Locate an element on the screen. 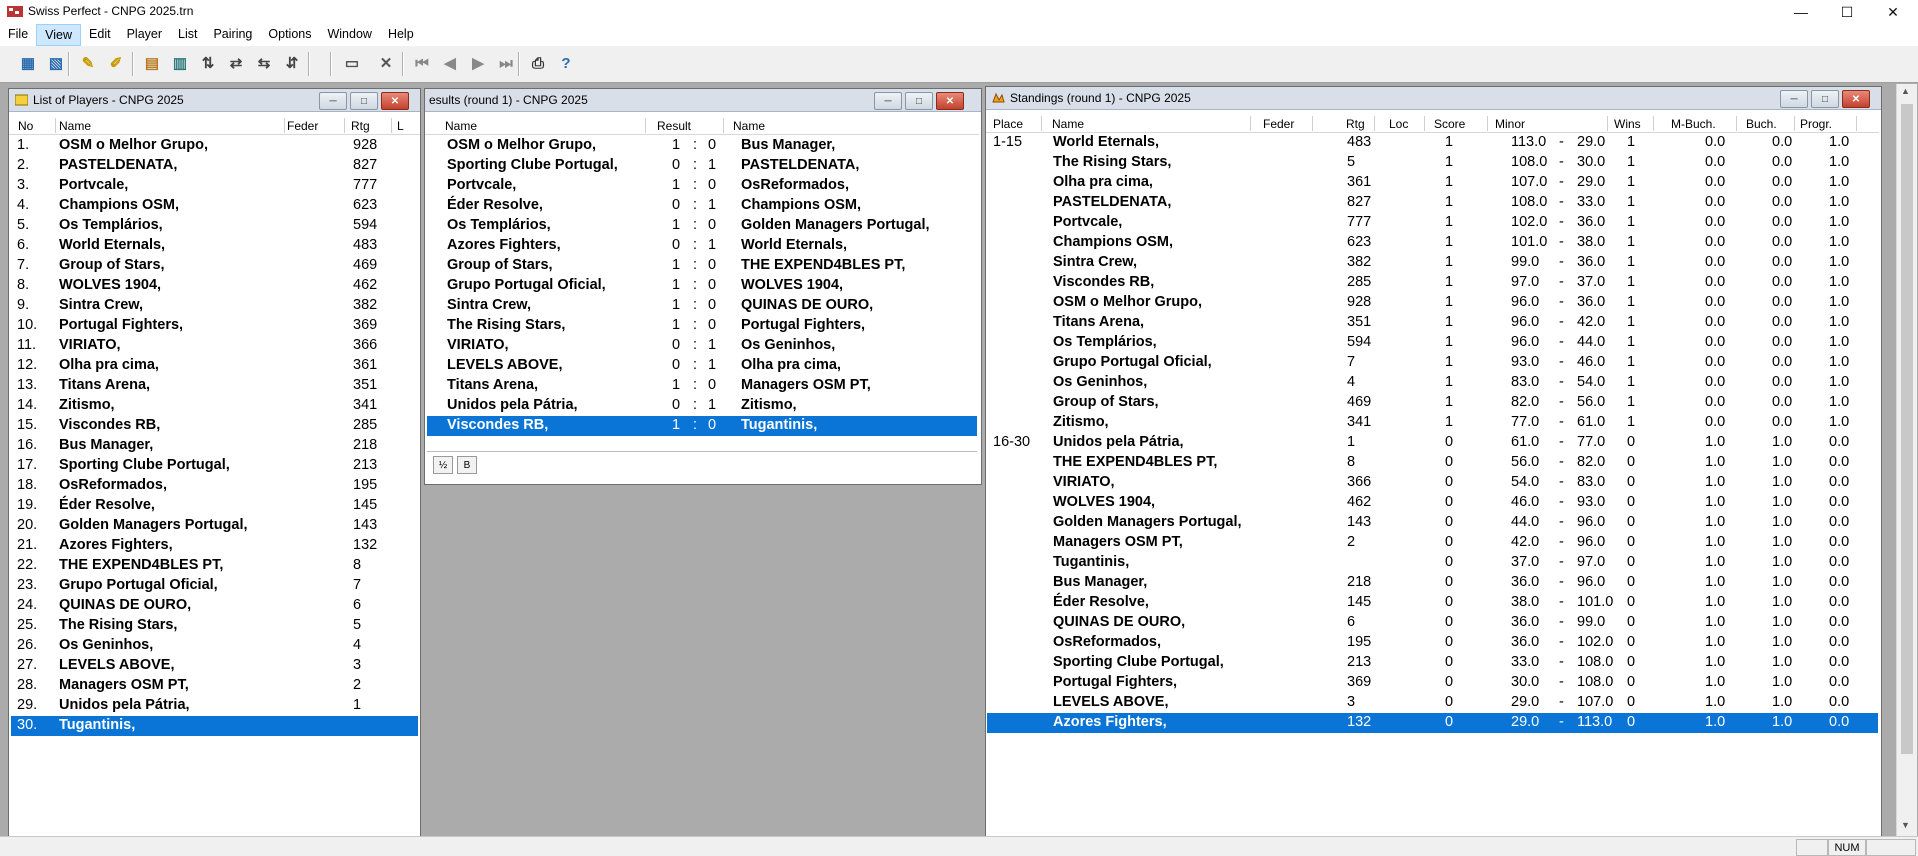 The height and width of the screenshot is (856, 1918). standings-row: Tugantinis, 0 37.0 97.0 0 1.0 1.0 0.0 - is located at coordinates (1432, 563).